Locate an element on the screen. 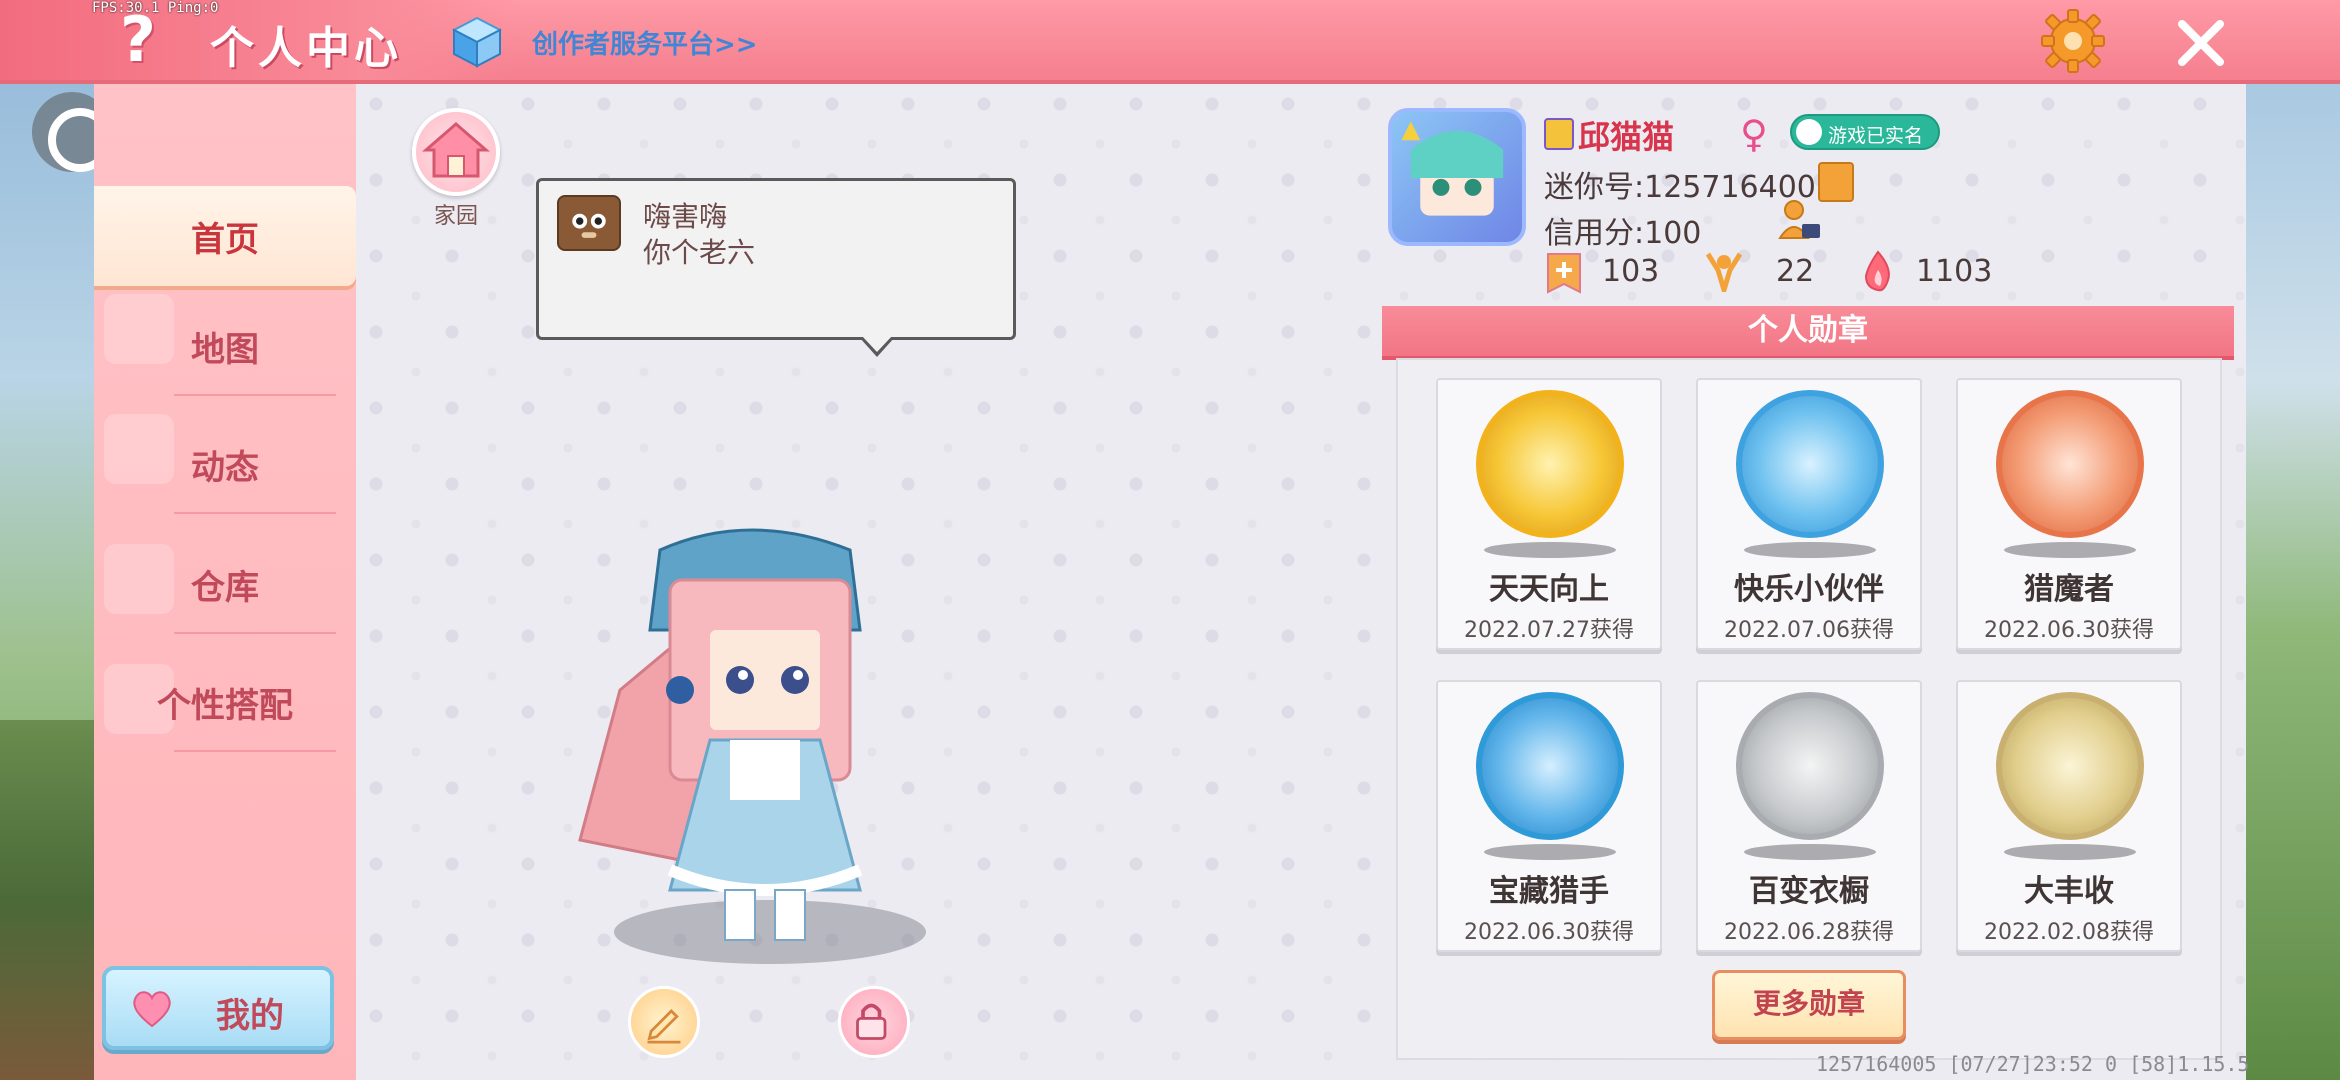 The height and width of the screenshot is (1080, 2340). sidebar-item-home: 首页 is located at coordinates (225, 236).